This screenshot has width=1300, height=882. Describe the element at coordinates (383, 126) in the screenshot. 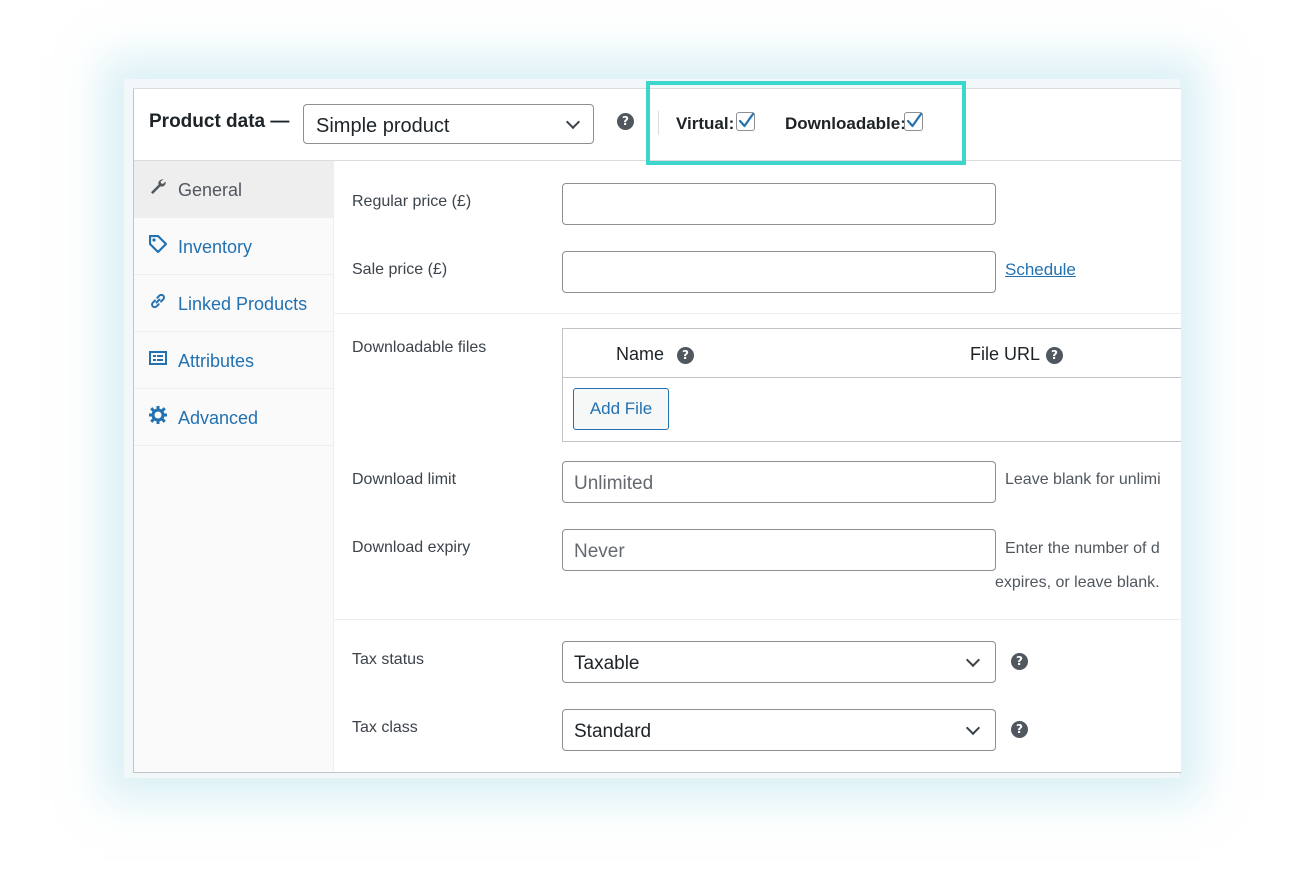

I see `product-type-value: Simple product` at that location.